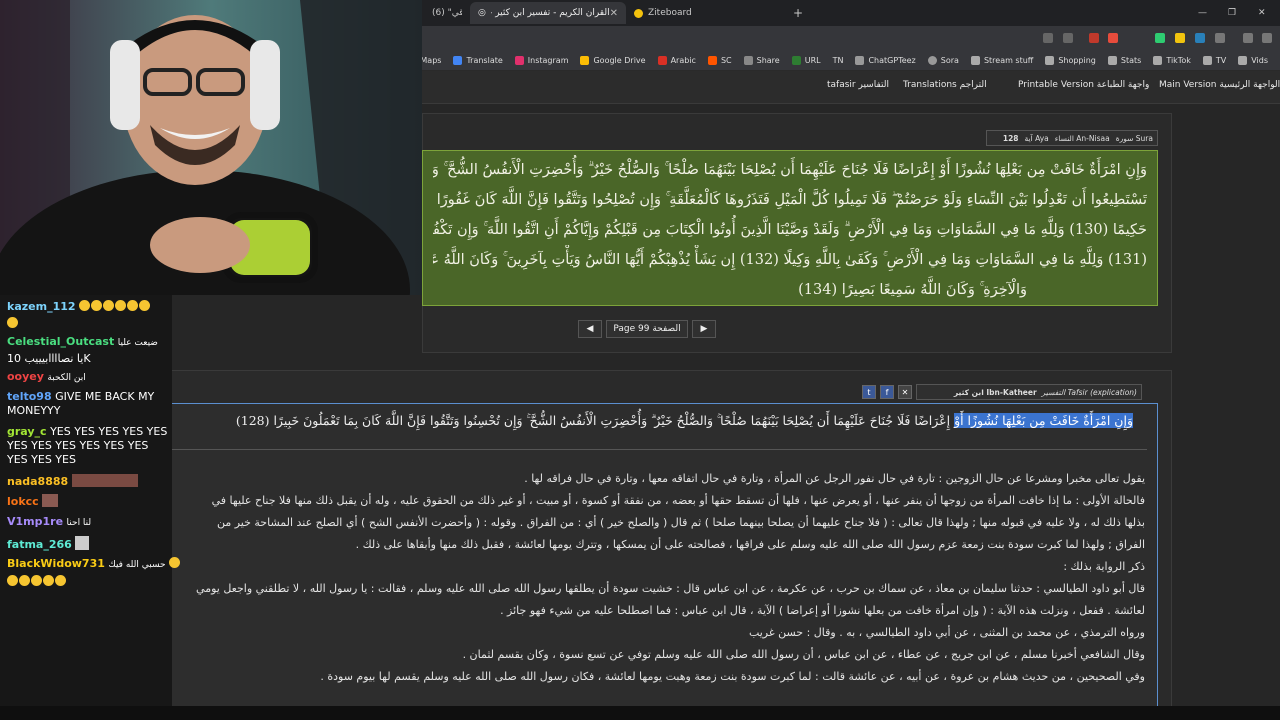 The width and height of the screenshot is (1280, 720). What do you see at coordinates (1260, 13) in the screenshot?
I see `window-close-icon: ✕` at bounding box center [1260, 13].